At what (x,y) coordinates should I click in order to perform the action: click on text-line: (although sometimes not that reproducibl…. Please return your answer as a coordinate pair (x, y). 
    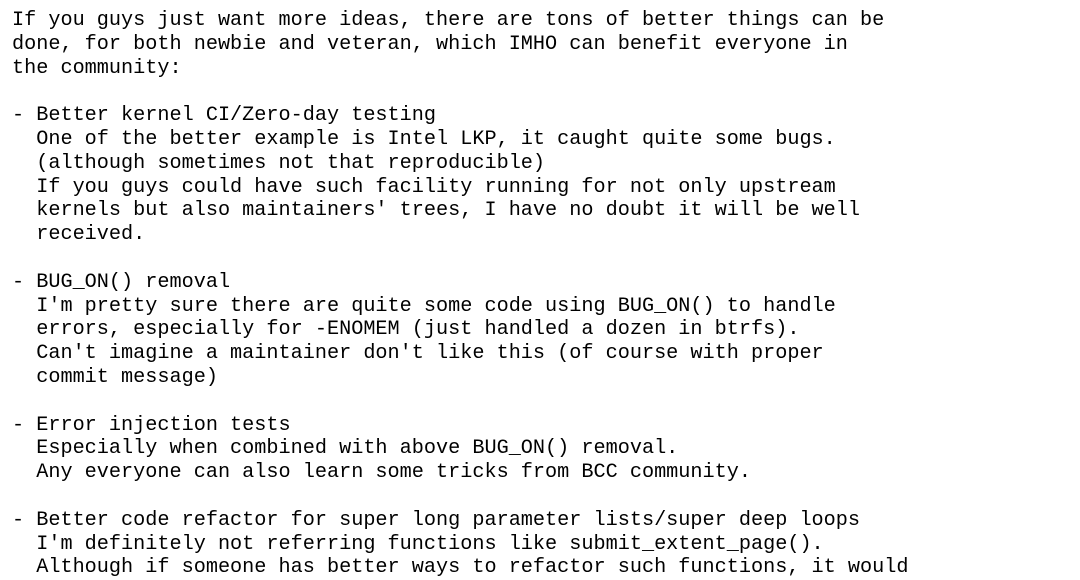
    Looking at the image, I should click on (279, 163).